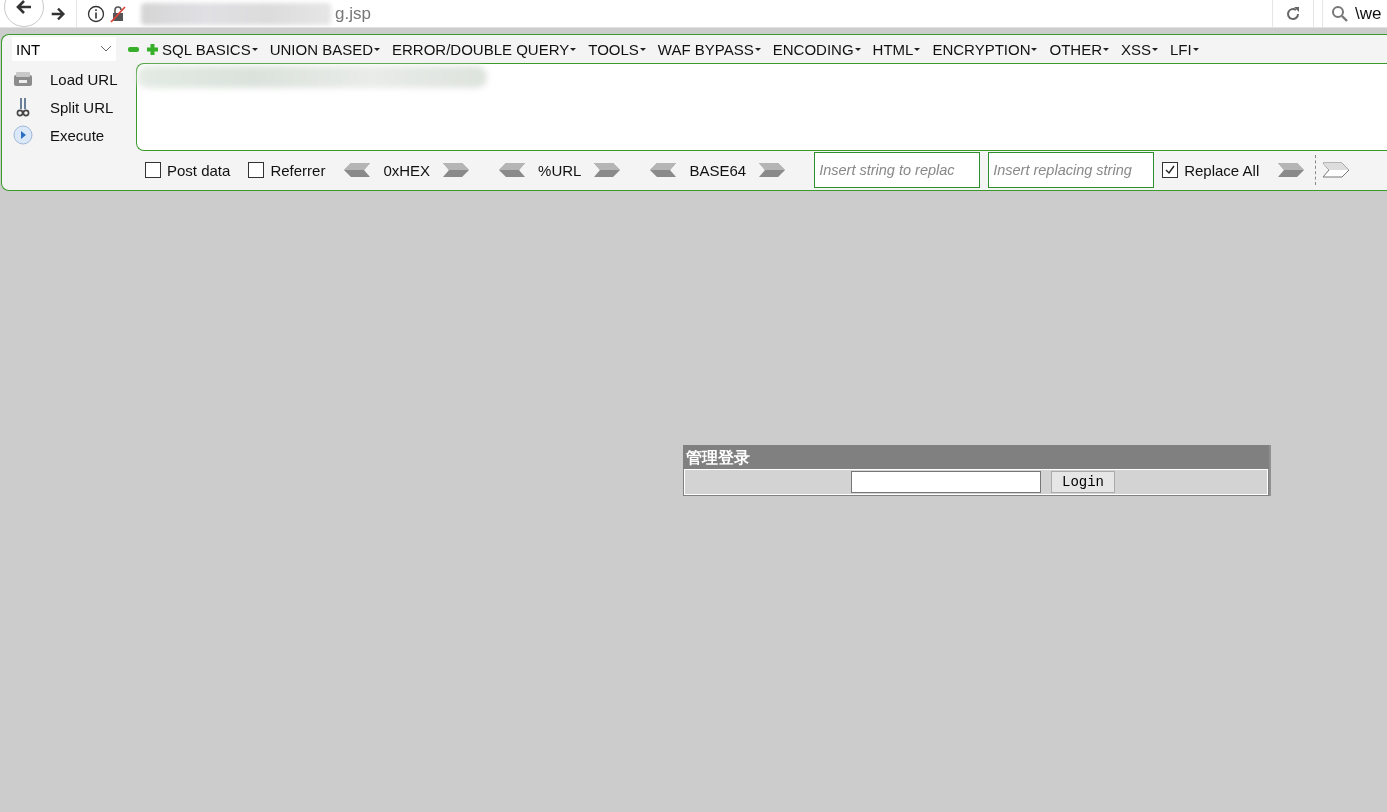 This screenshot has height=812, width=1387. Describe the element at coordinates (718, 458) in the screenshot. I see `login-title: 管理登录` at that location.